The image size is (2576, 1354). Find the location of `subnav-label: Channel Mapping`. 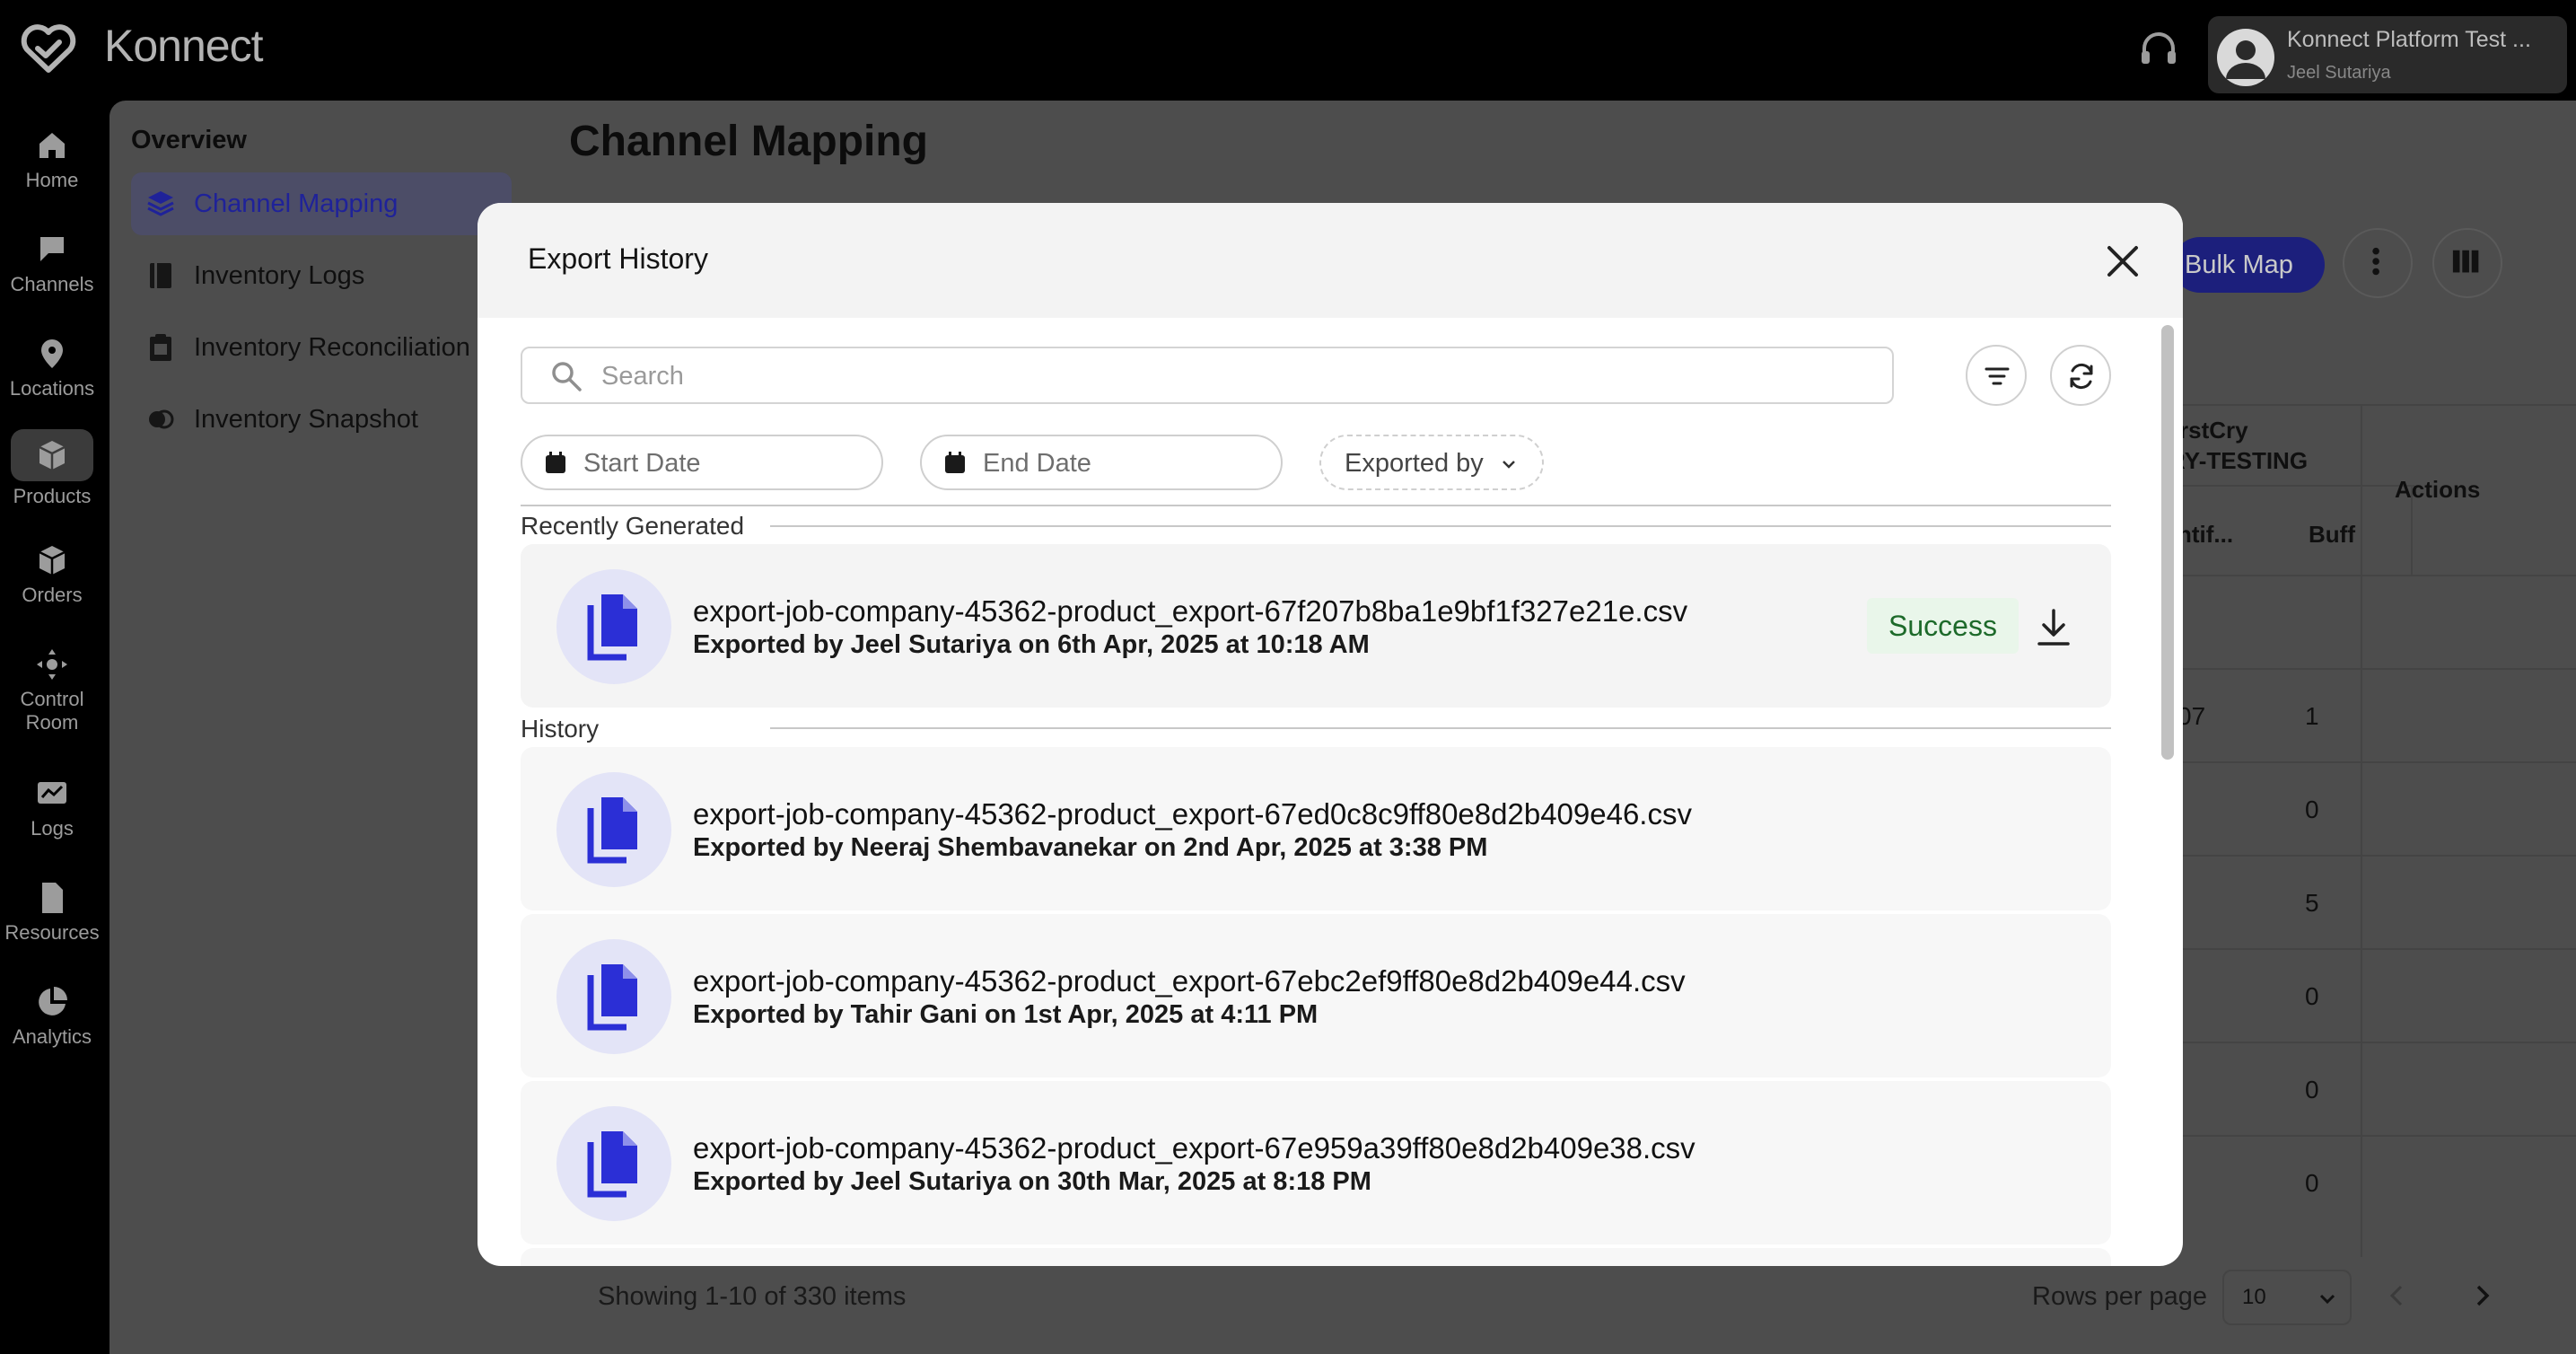

subnav-label: Channel Mapping is located at coordinates (296, 203).